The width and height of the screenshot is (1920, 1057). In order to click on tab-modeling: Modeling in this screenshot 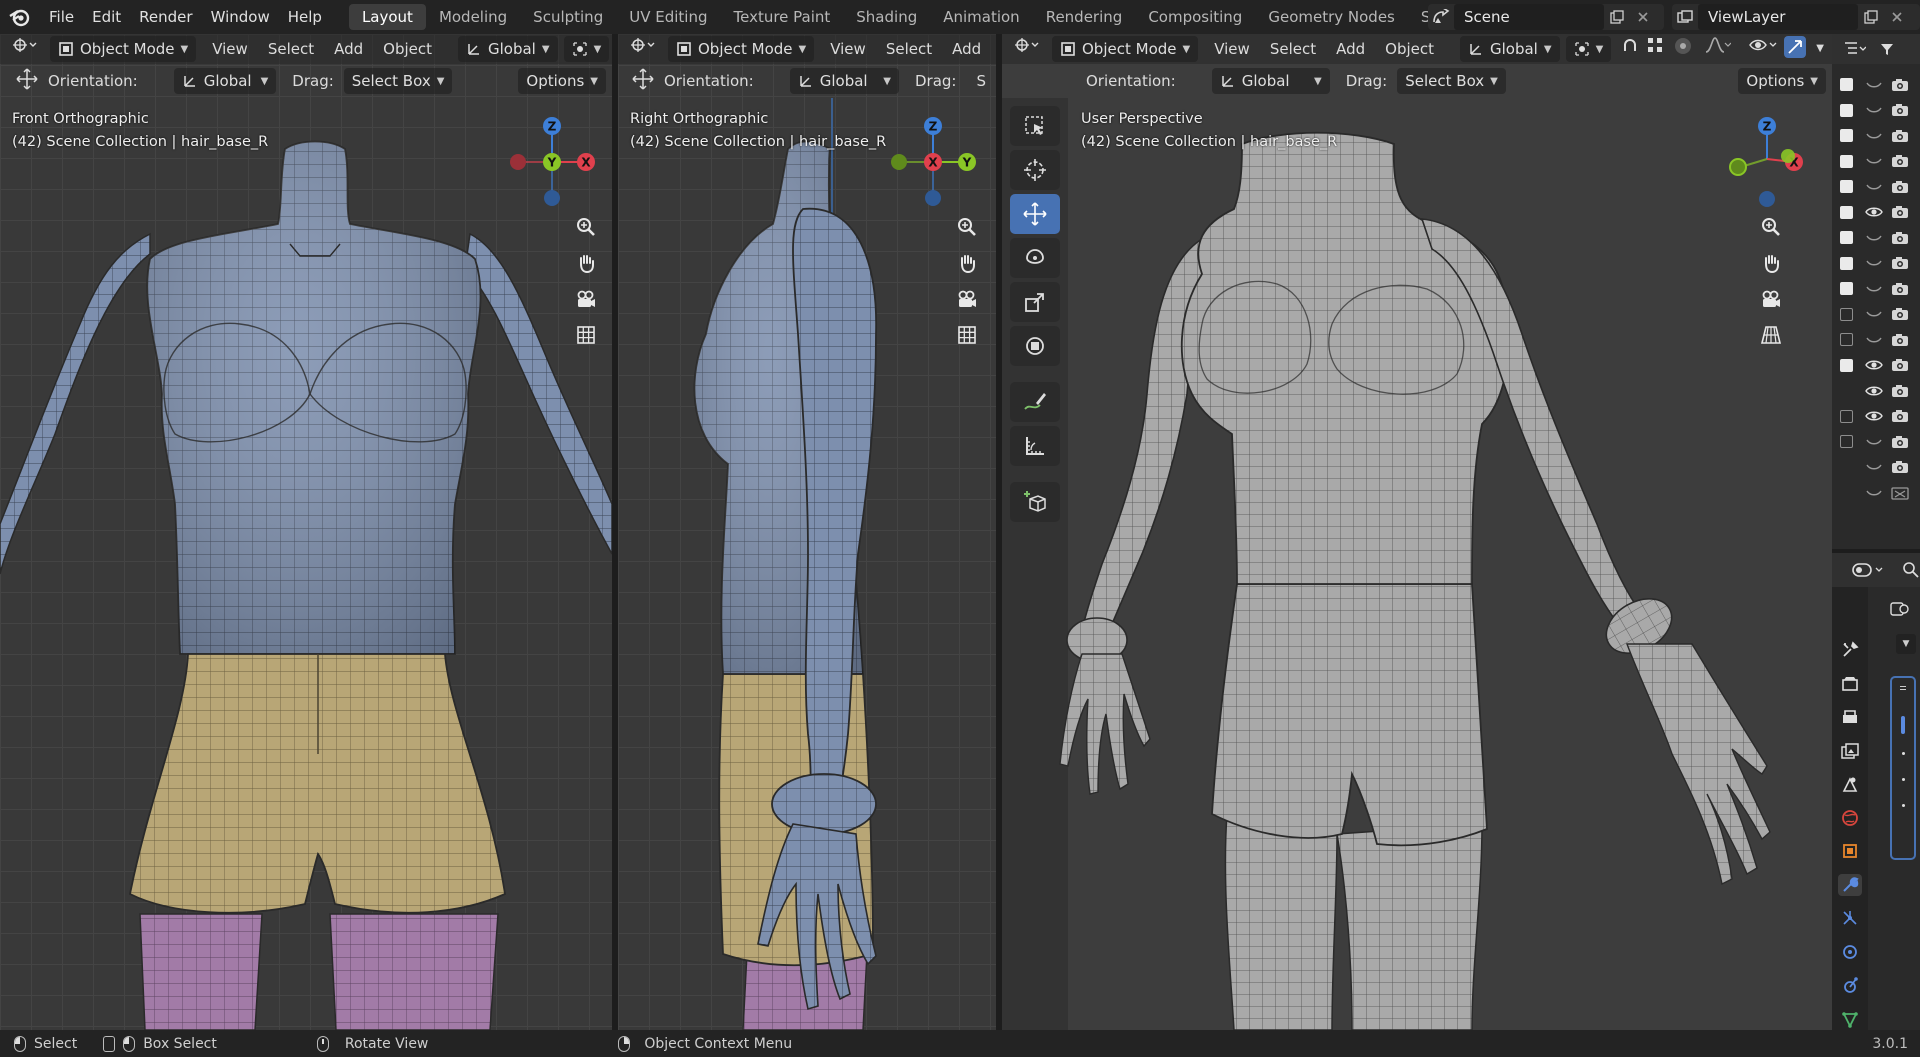, I will do `click(473, 17)`.